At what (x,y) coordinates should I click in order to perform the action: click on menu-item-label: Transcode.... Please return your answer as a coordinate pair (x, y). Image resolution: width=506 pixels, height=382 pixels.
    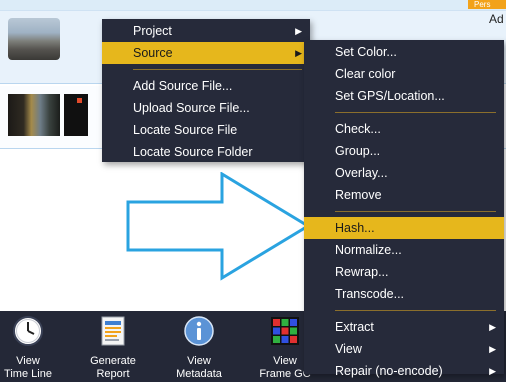
    Looking at the image, I should click on (370, 294).